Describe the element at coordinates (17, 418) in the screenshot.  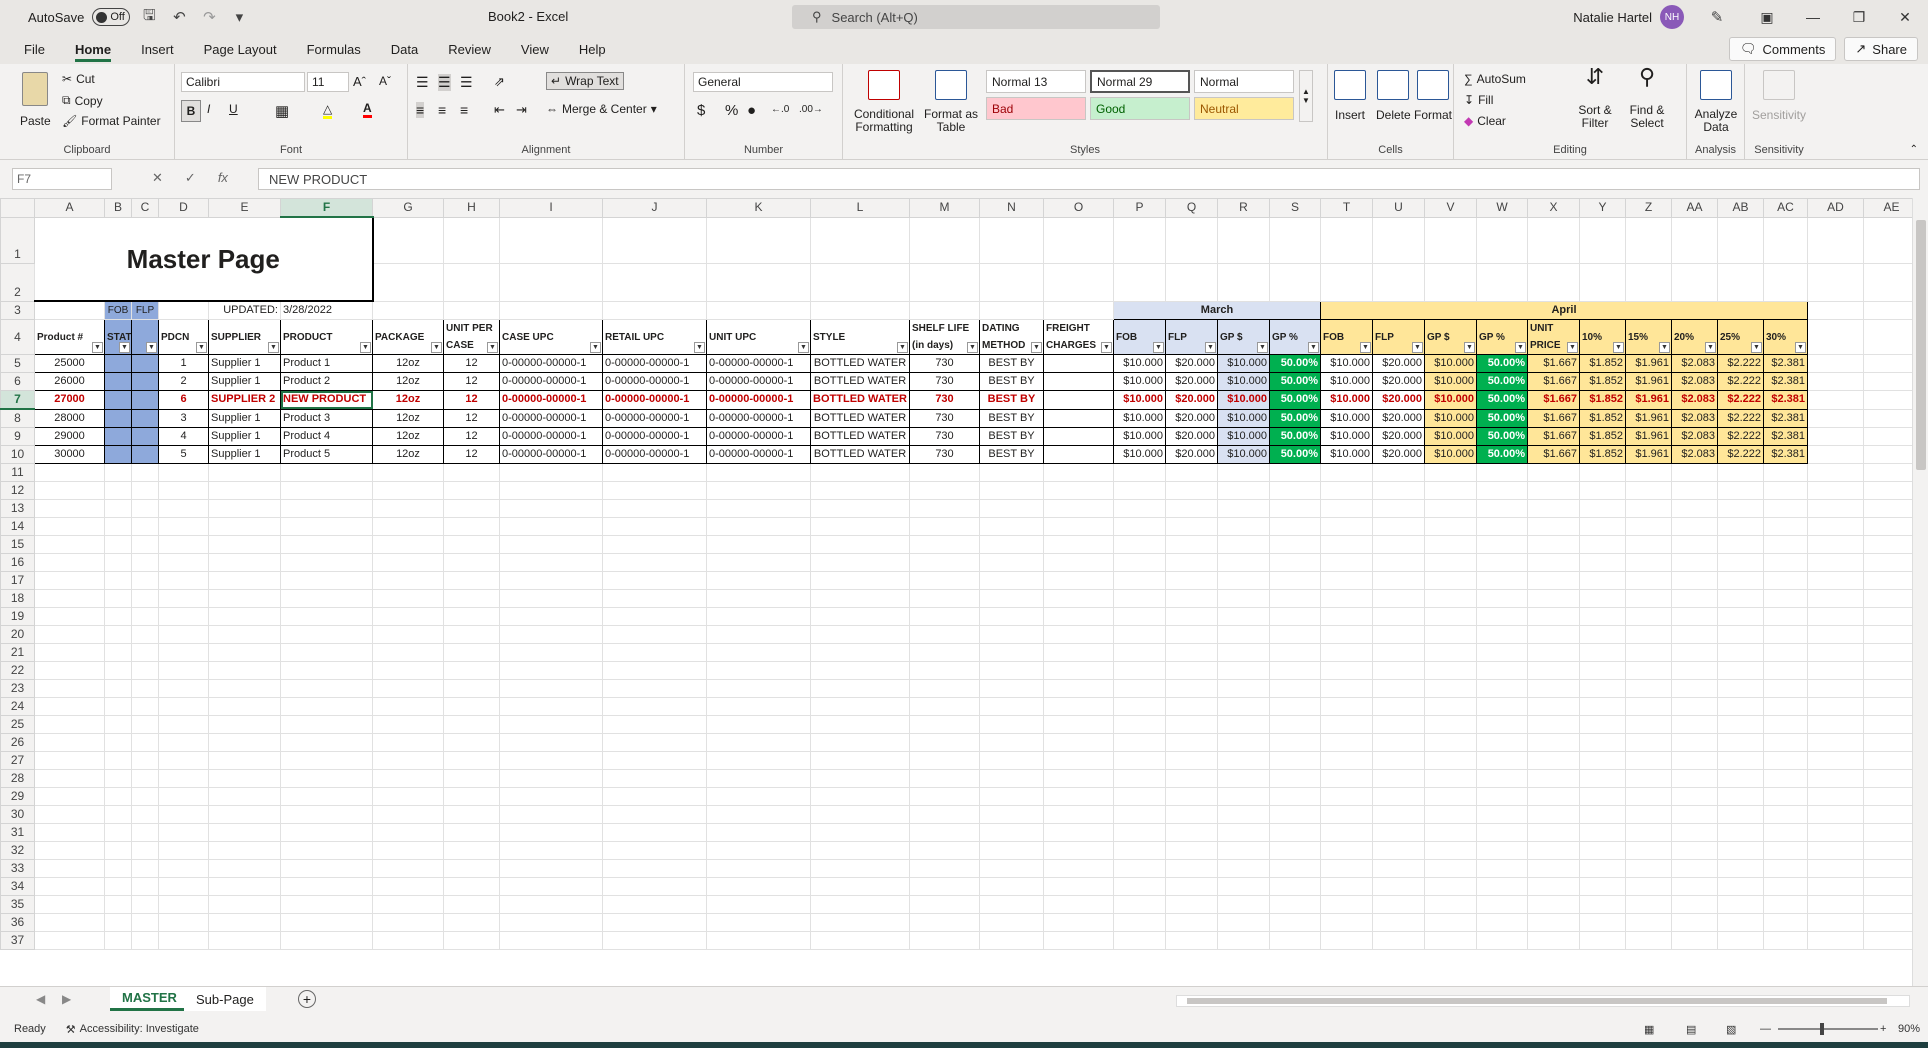
I see `row-header-8: 8` at that location.